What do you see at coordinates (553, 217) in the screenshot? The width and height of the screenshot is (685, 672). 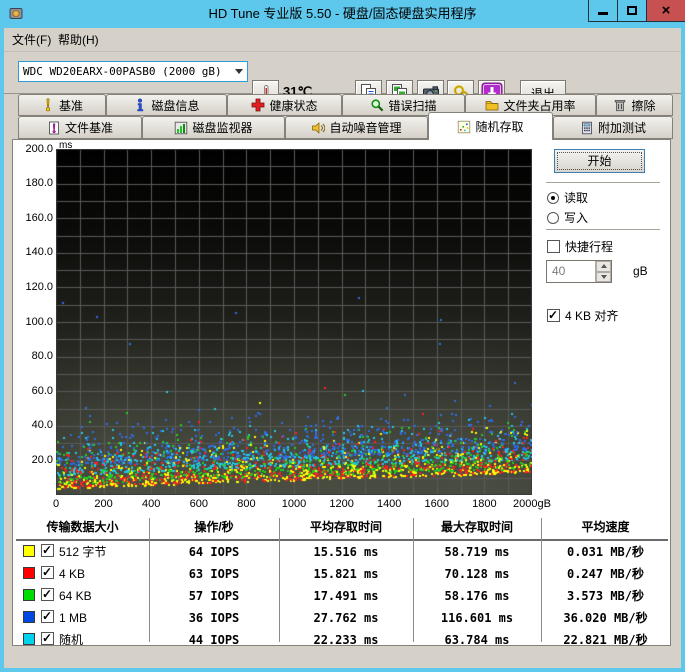 I see `write-radio` at bounding box center [553, 217].